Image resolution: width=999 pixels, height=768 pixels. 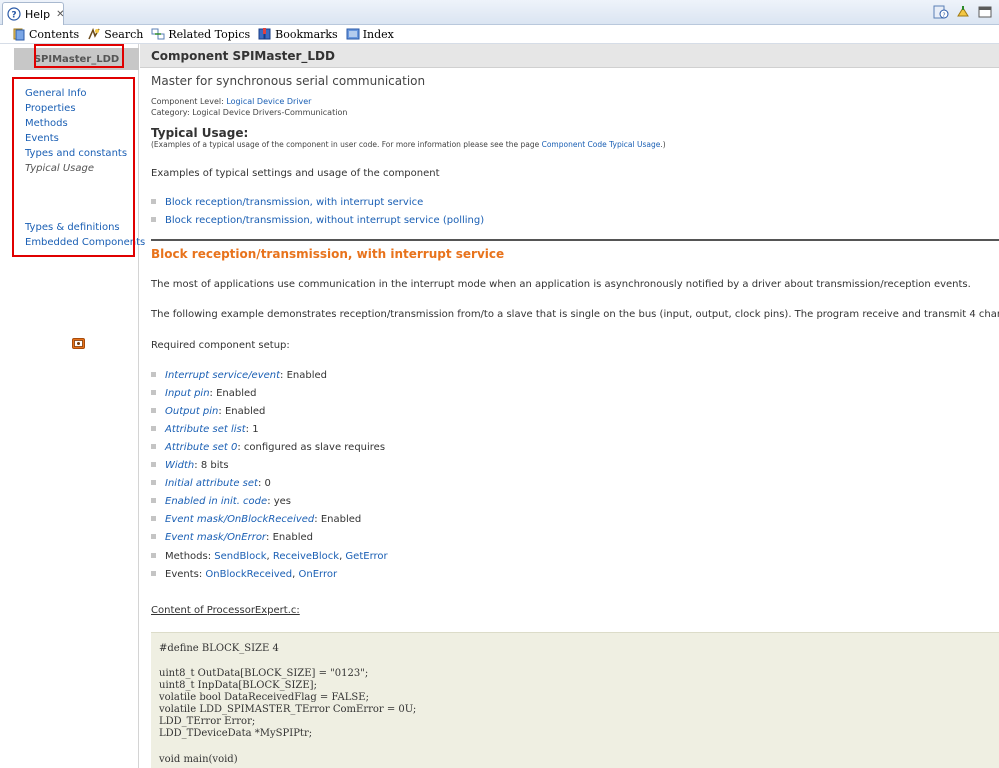 I want to click on method-link-sendblock: SendBlock, so click(x=240, y=556).